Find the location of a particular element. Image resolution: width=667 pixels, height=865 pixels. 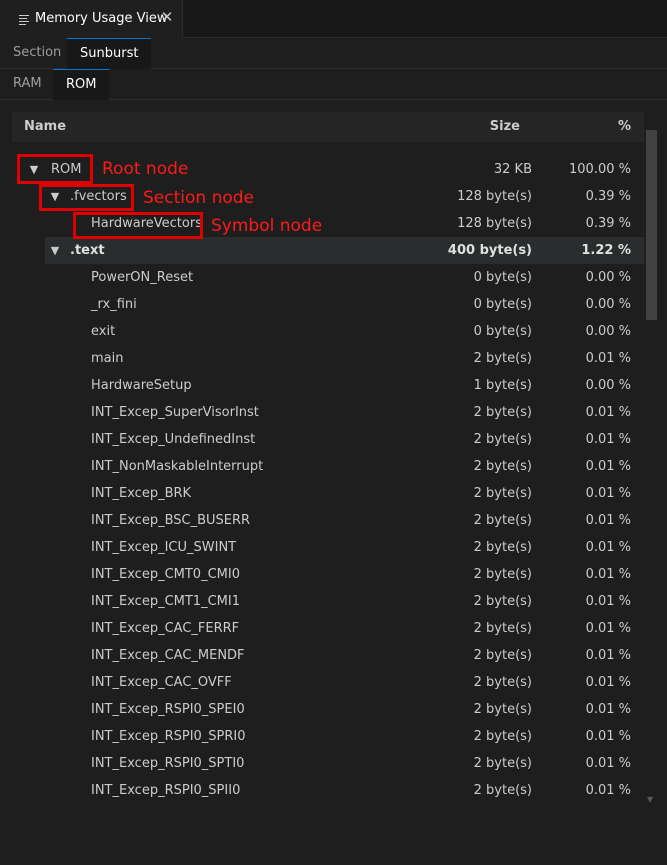

view-tabs: Section Sunburst is located at coordinates (333, 53).